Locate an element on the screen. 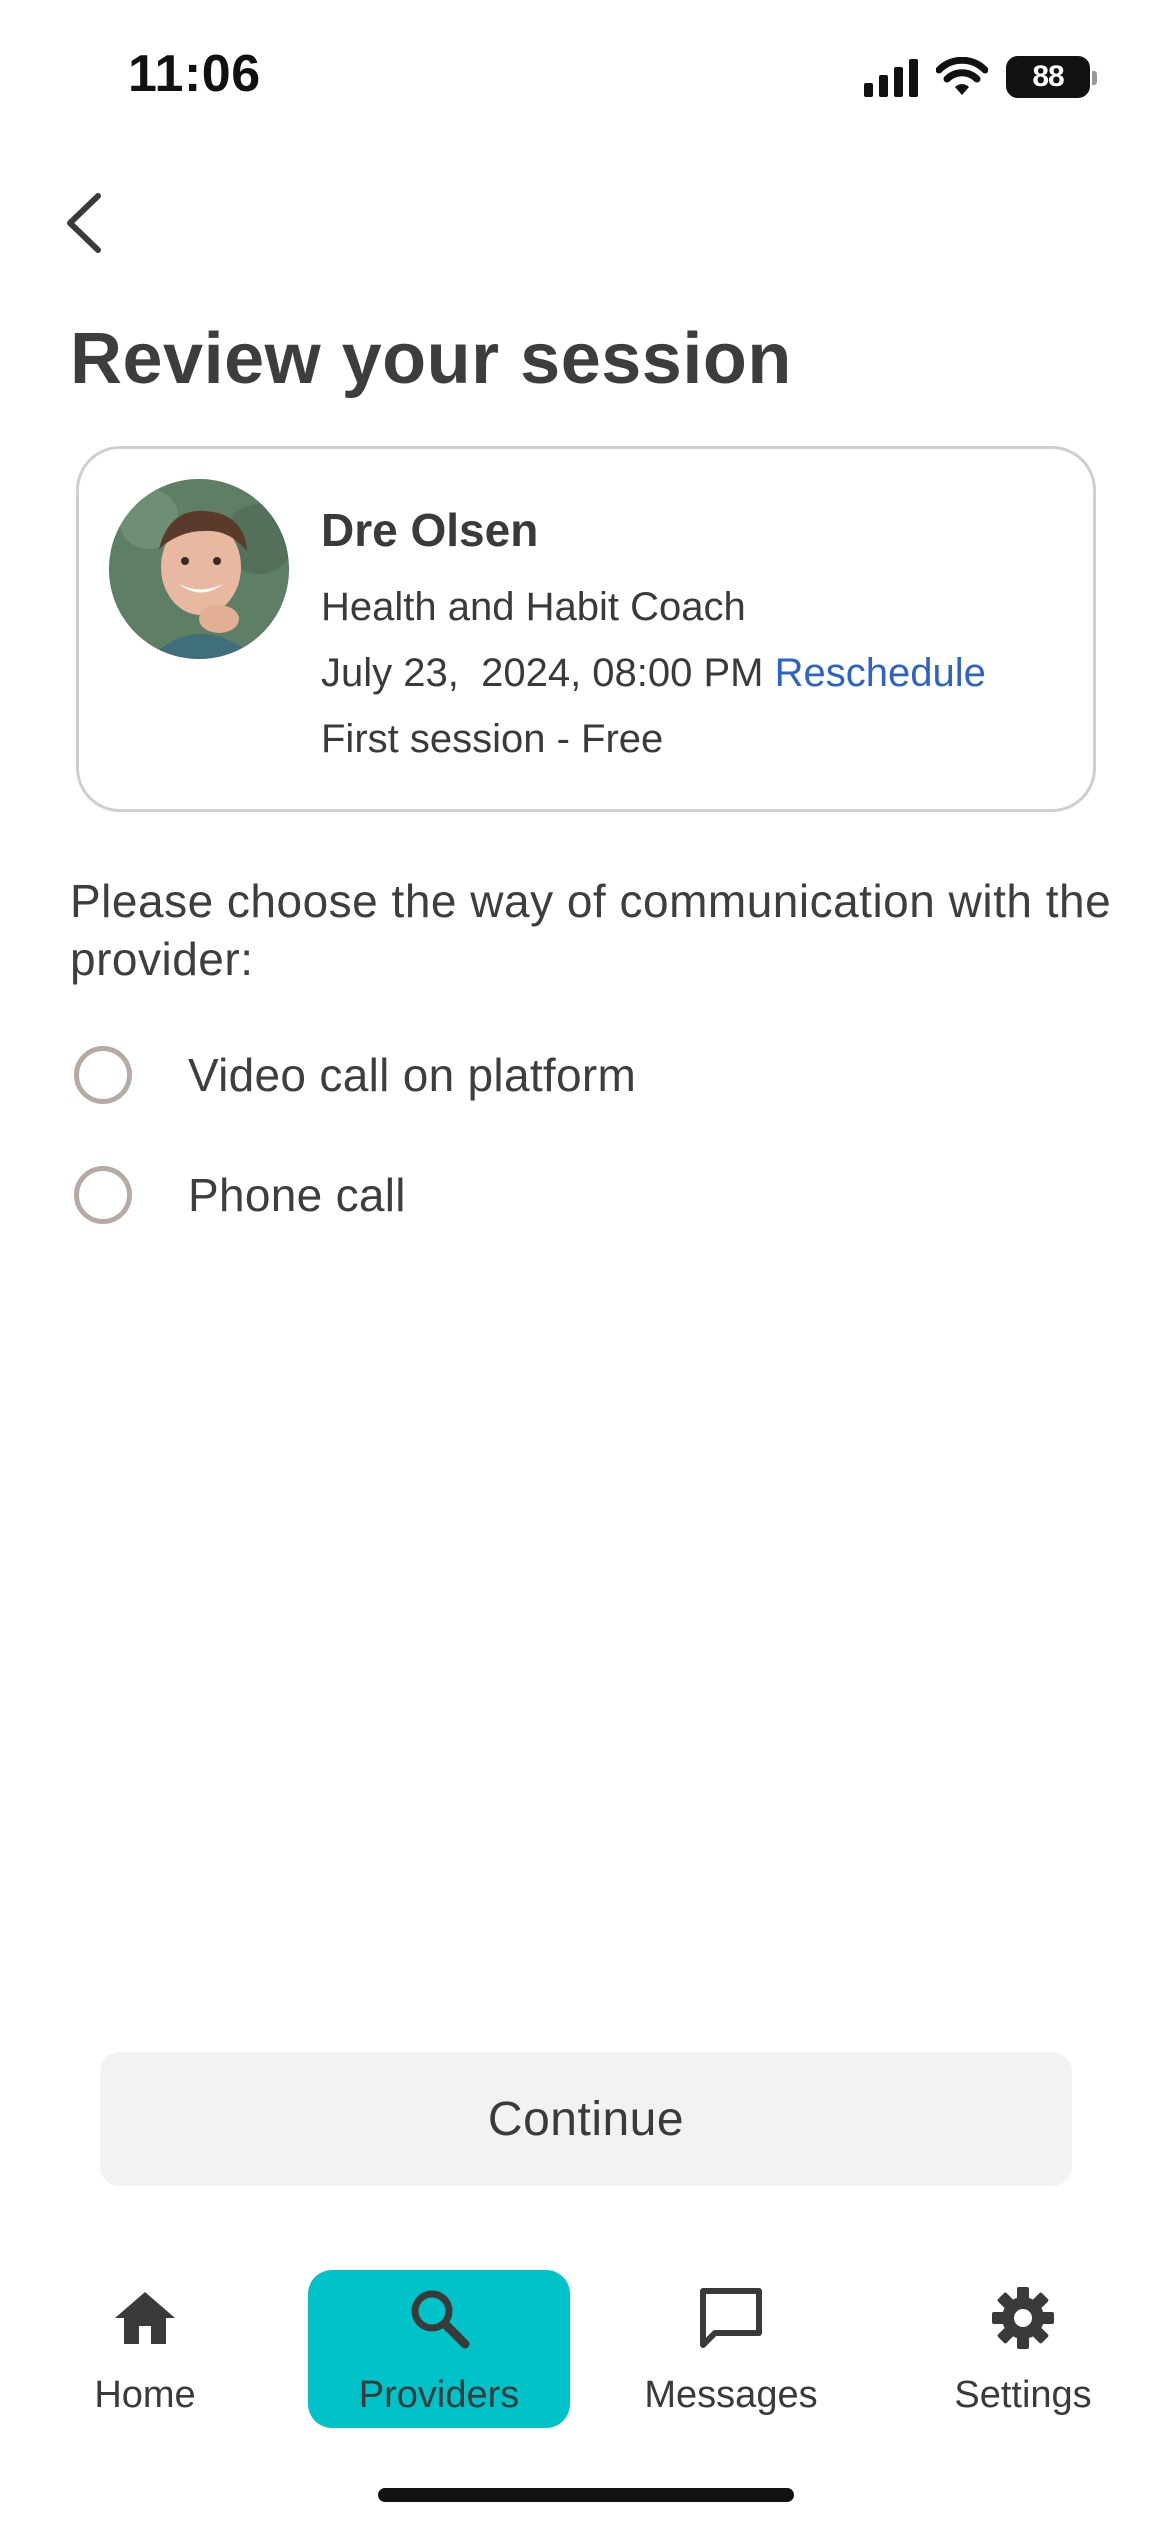 Image resolution: width=1170 pixels, height=2532 pixels. home-icon is located at coordinates (145, 2318).